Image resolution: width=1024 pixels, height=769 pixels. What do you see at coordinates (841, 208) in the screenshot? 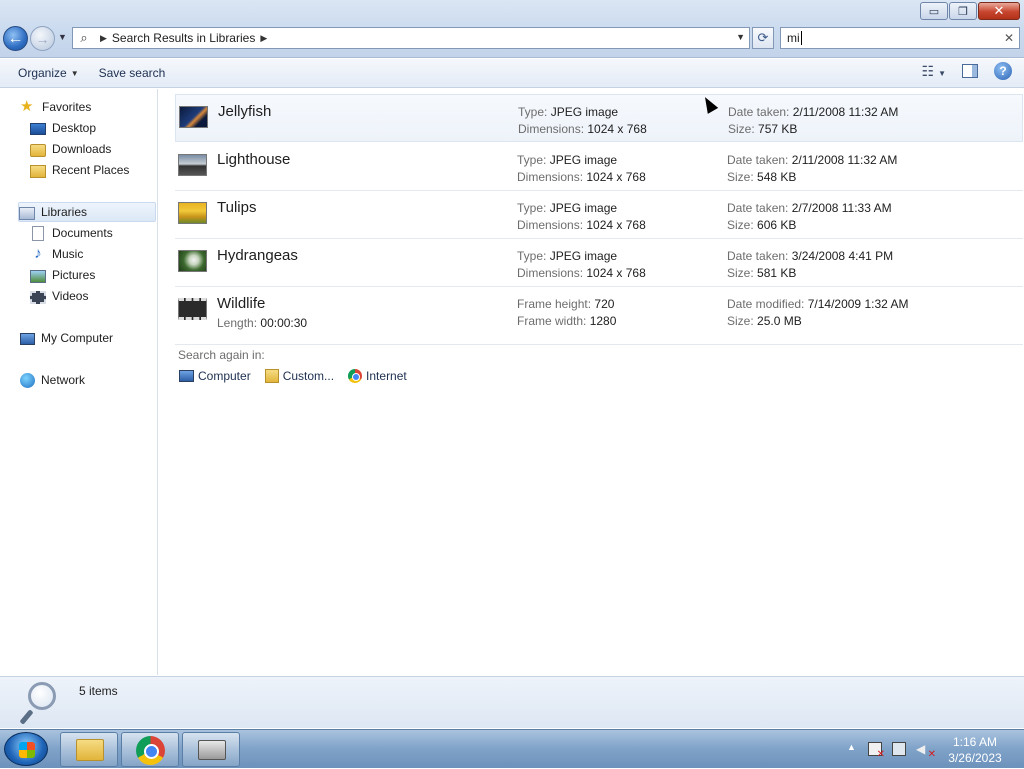
I see `prop-value: 2/7/2008 11:33 AM` at bounding box center [841, 208].